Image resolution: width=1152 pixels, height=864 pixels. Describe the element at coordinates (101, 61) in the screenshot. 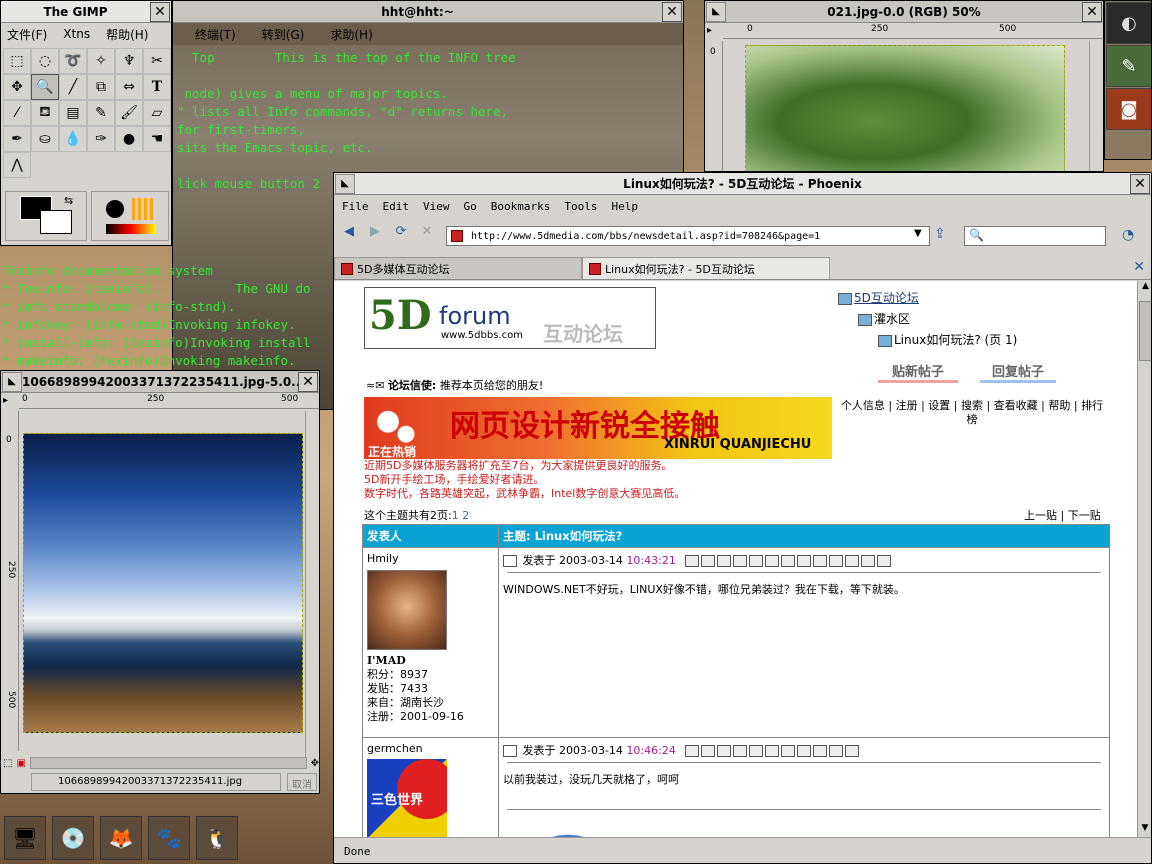

I see `magic-wand-icon: ✧` at that location.